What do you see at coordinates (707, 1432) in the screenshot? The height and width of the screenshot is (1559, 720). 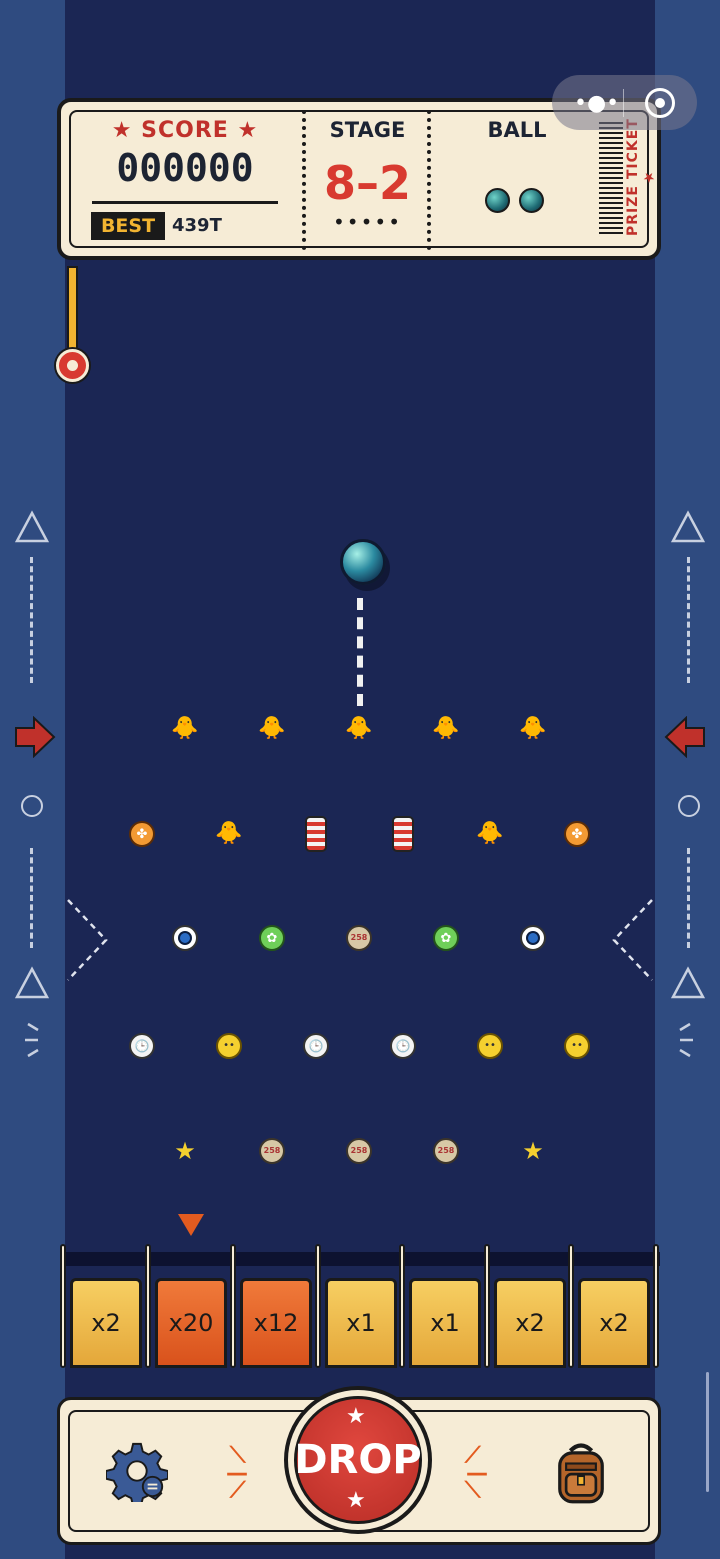 I see `scrollbar` at bounding box center [707, 1432].